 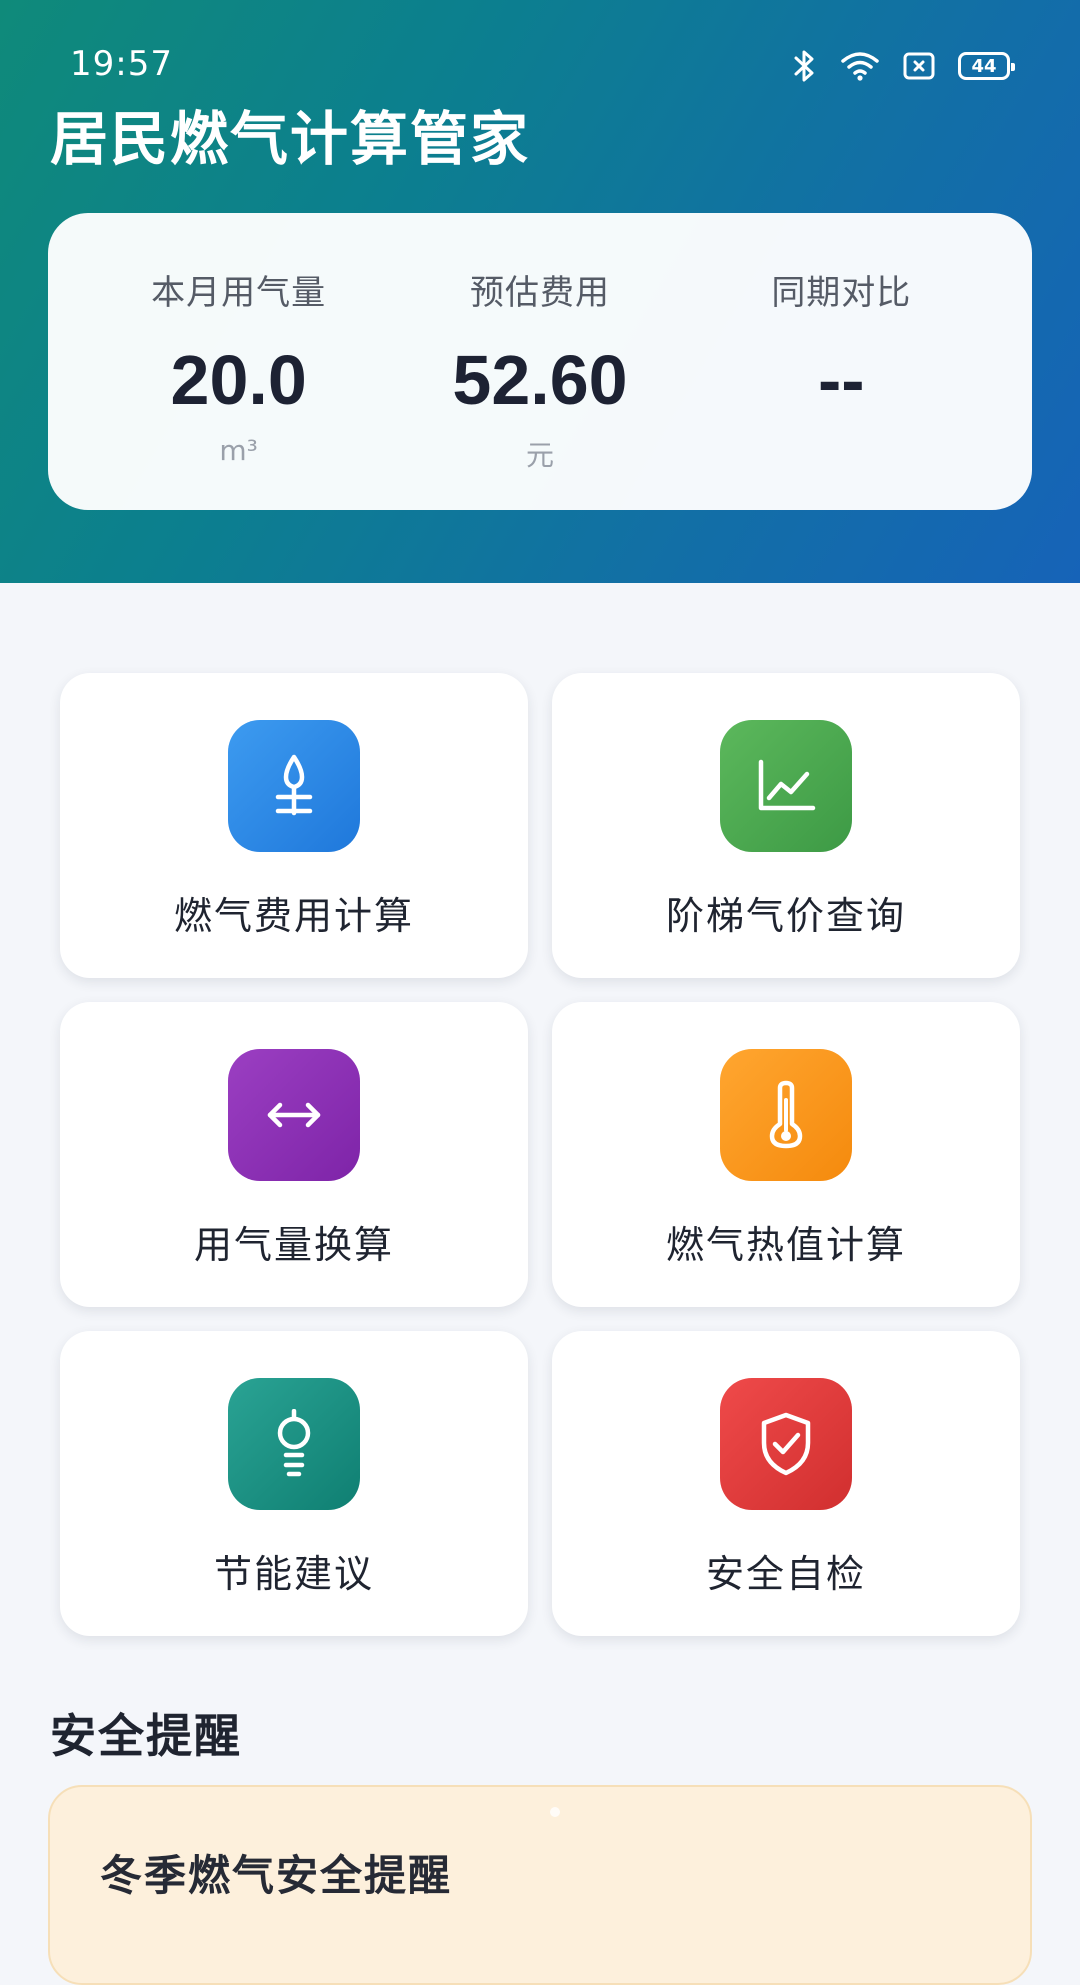 What do you see at coordinates (293, 916) in the screenshot?
I see `tile-label: 燃气费用计算` at bounding box center [293, 916].